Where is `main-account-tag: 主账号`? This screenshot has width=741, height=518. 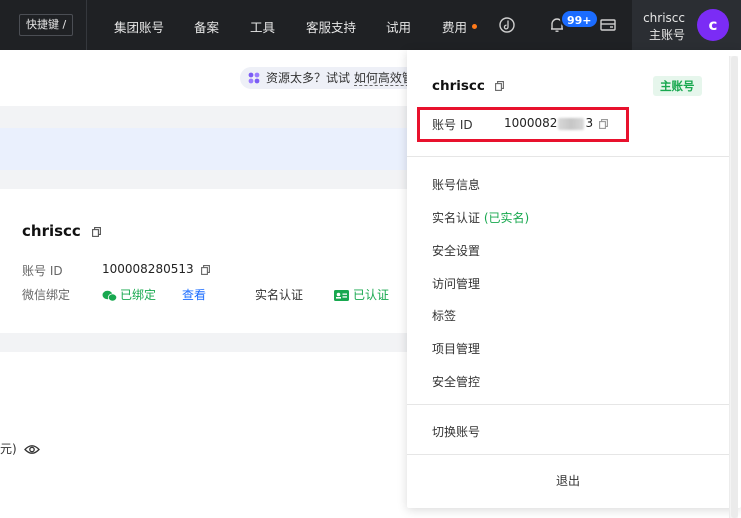 main-account-tag: 主账号 is located at coordinates (677, 86).